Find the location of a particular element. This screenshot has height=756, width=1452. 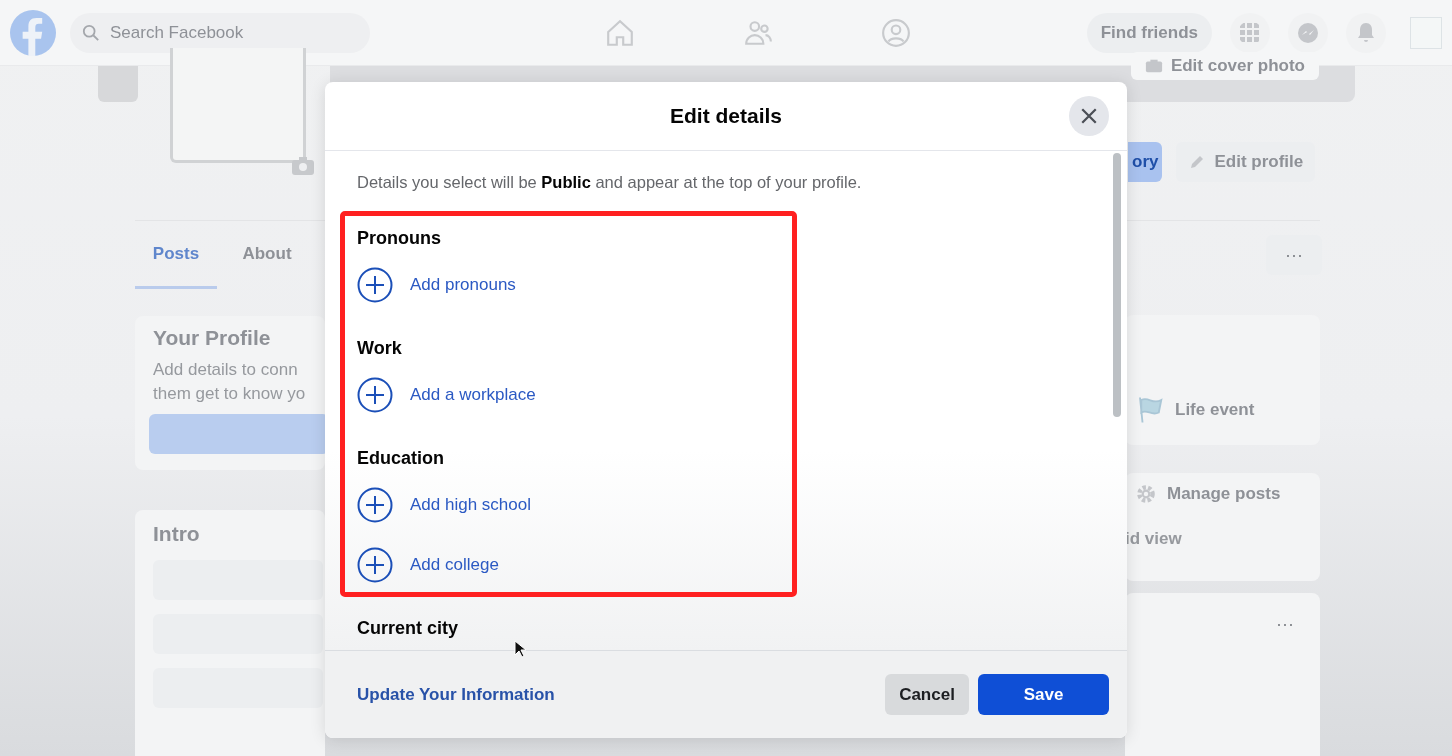

manage-posts-button: Manage posts is located at coordinates (1208, 494).